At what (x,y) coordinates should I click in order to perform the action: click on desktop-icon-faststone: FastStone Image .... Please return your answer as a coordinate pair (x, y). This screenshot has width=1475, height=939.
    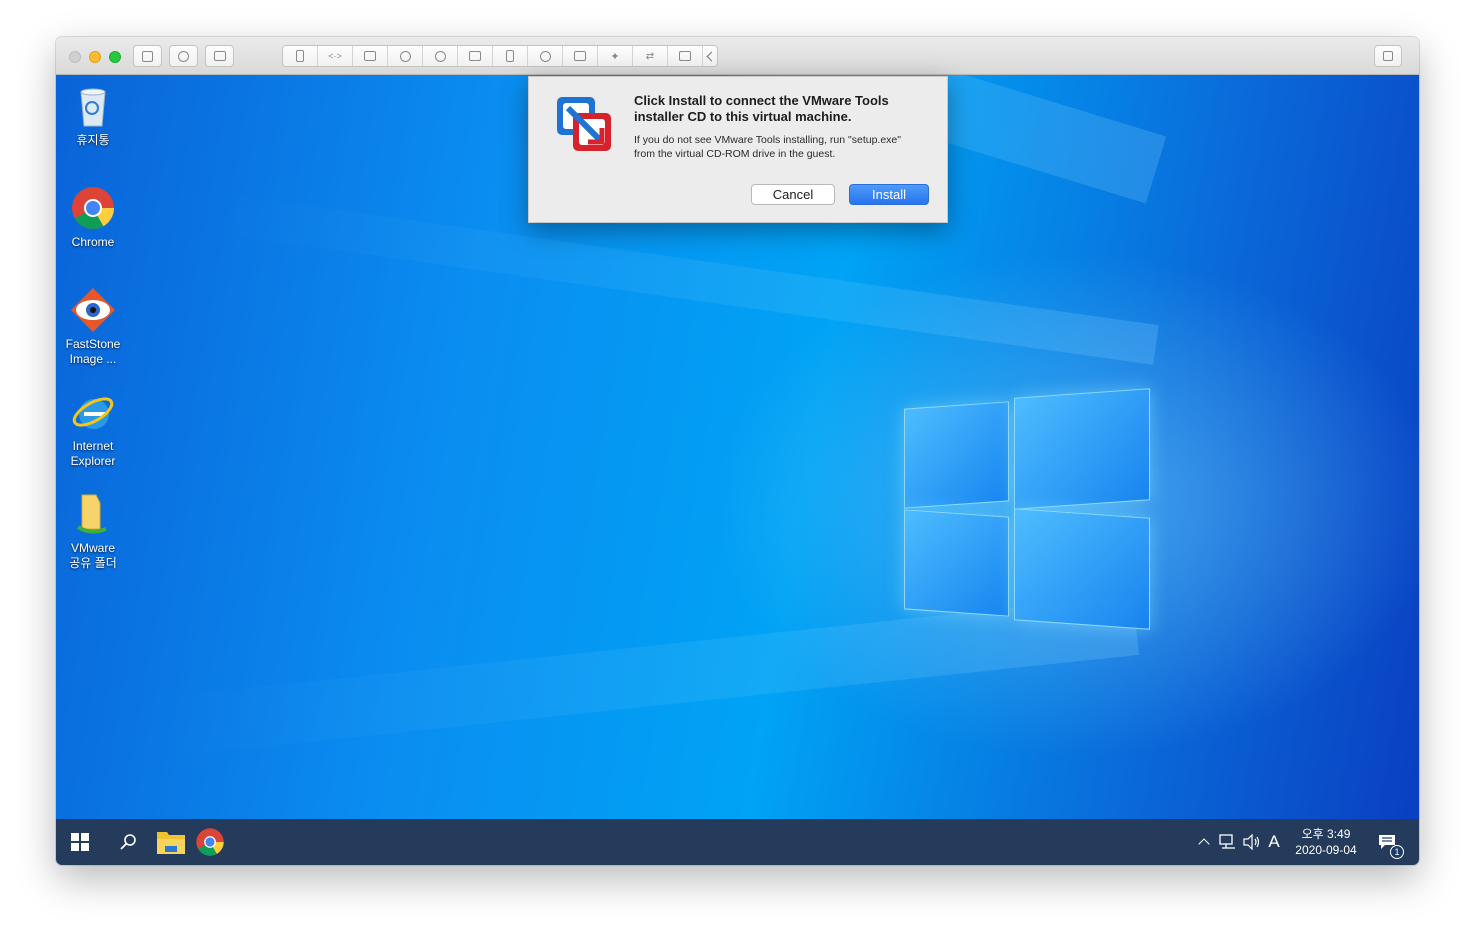
    Looking at the image, I should click on (93, 327).